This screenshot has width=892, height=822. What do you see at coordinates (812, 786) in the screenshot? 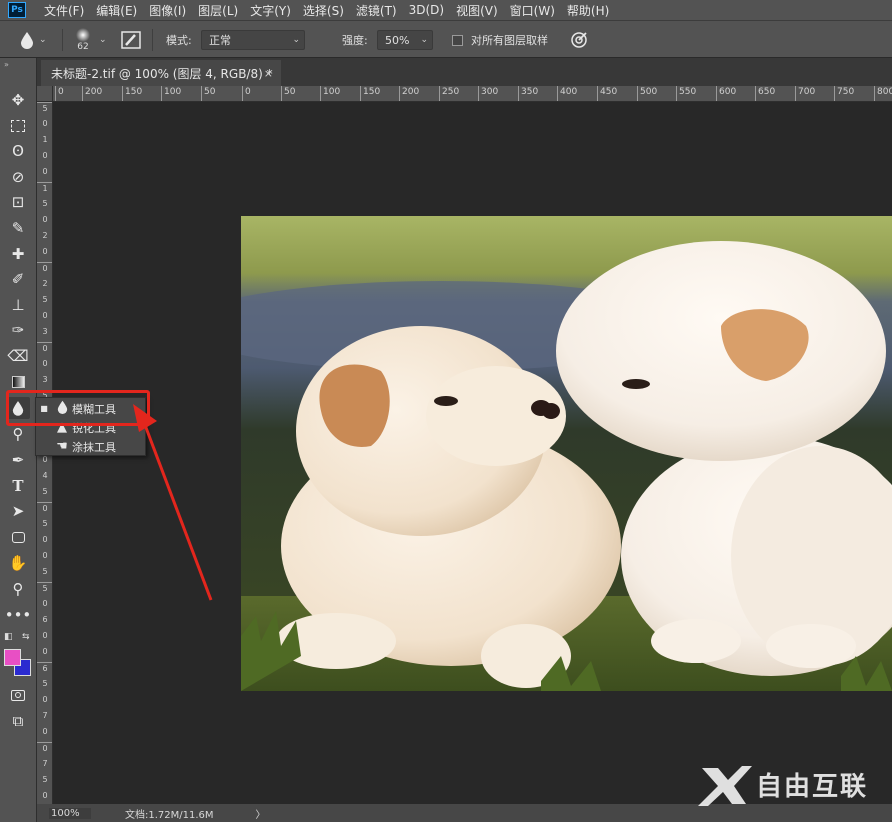
I see `watermark-text: 自由互联` at bounding box center [812, 786].